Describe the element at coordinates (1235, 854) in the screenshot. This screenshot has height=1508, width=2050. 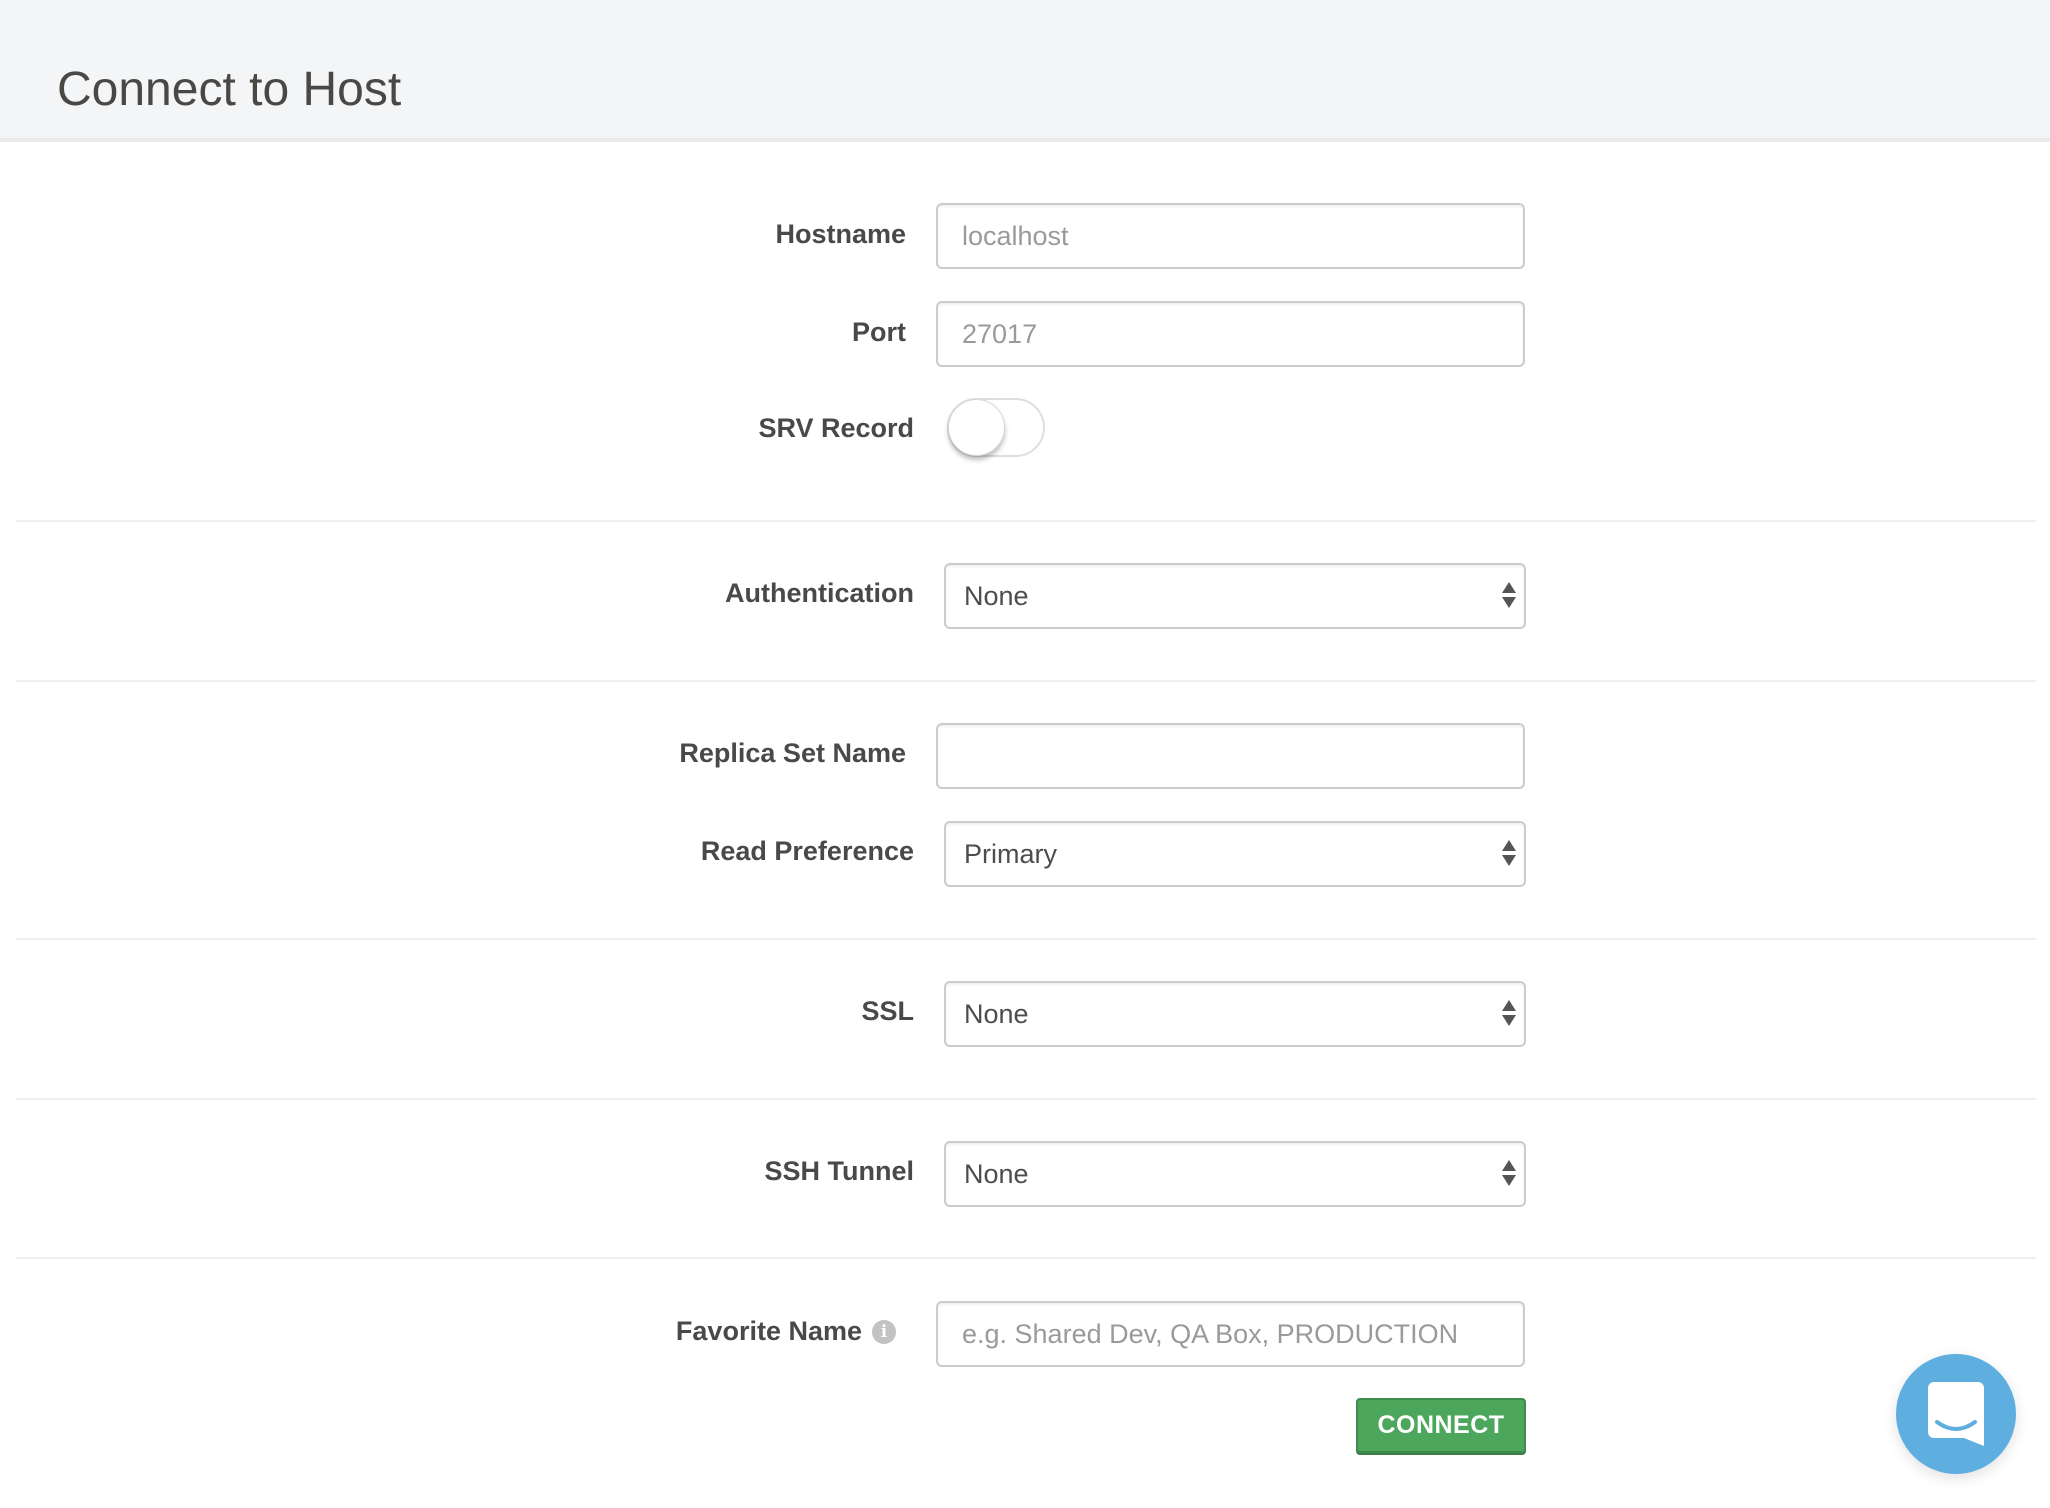
I see `read-preference-select: Primary` at that location.